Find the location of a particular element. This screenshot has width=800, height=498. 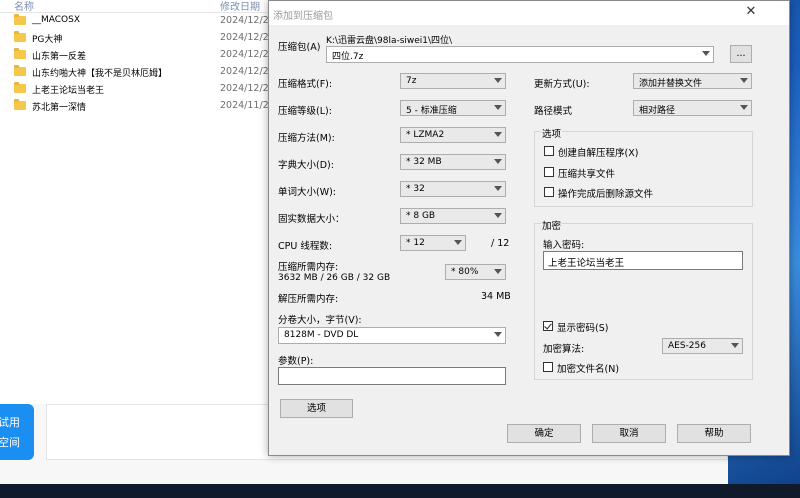

solid-label: 固实数据大小： is located at coordinates (311, 219).